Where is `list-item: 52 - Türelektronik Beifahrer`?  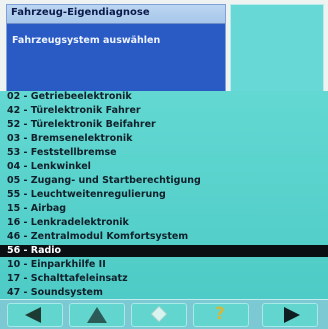 list-item: 52 - Türelektronik Beifahrer is located at coordinates (164, 125).